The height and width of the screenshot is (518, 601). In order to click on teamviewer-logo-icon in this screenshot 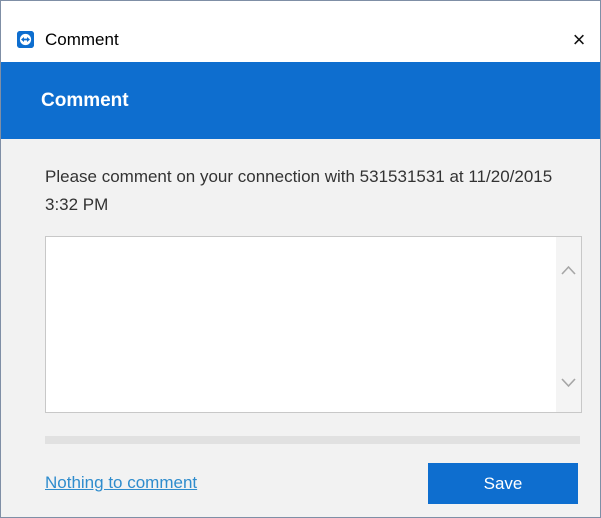, I will do `click(25, 39)`.